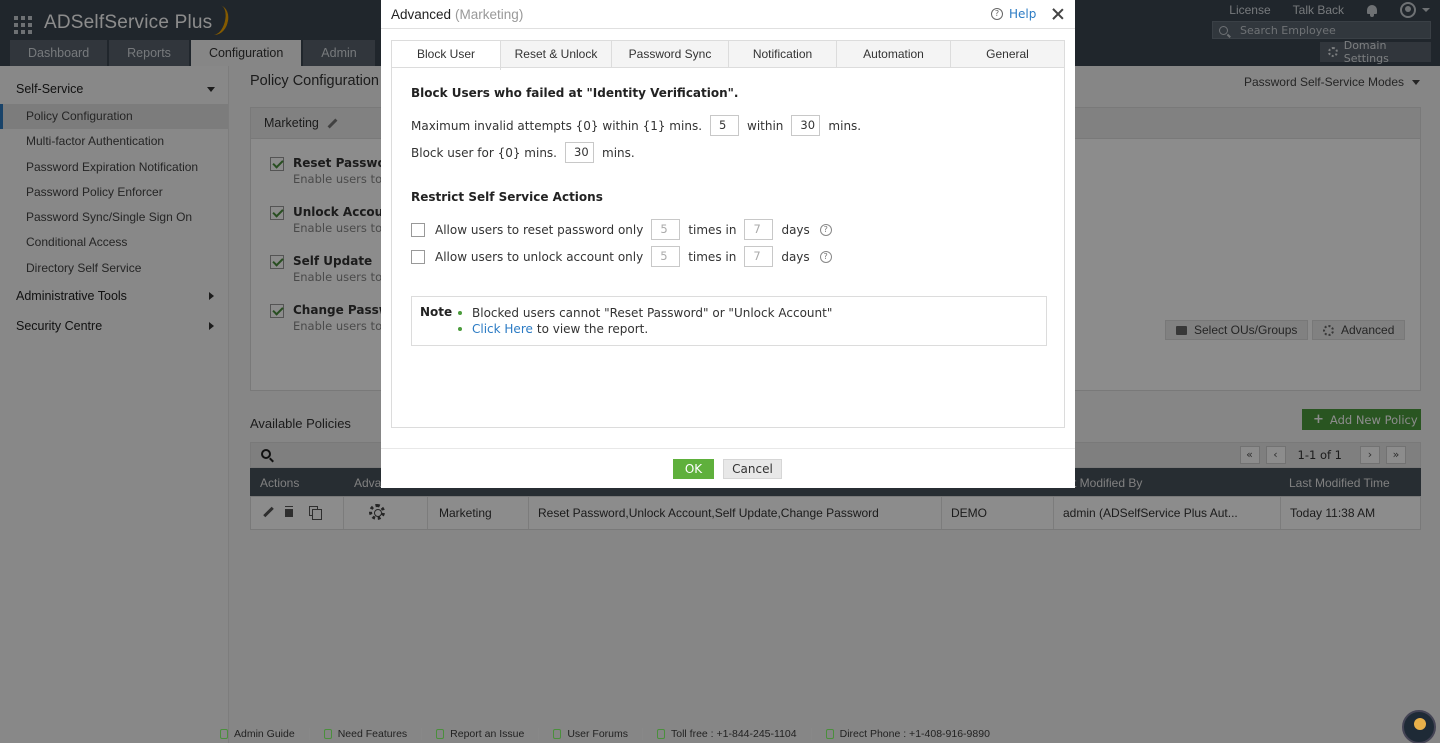  Describe the element at coordinates (502, 329) in the screenshot. I see `view-report-link: Click Here` at that location.